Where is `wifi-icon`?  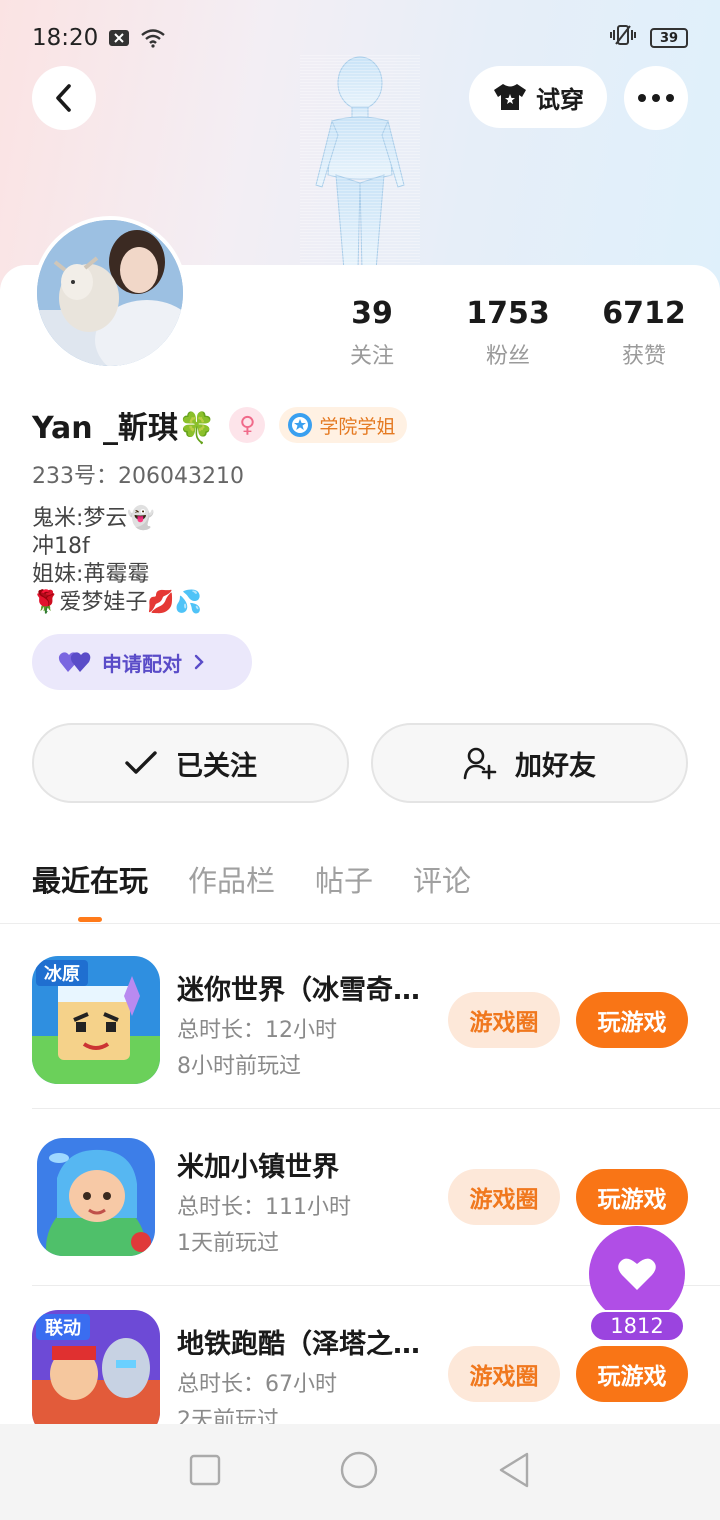
wifi-icon is located at coordinates (153, 38).